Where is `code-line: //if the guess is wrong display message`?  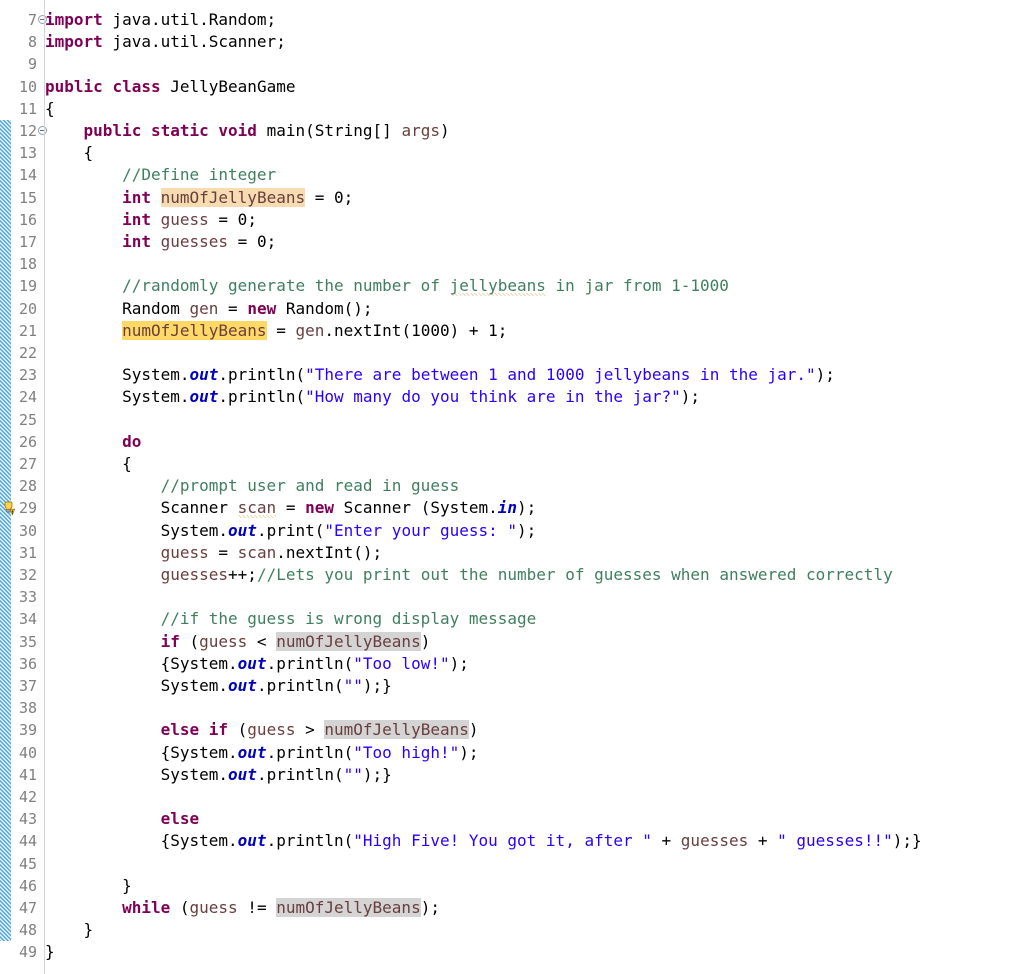 code-line: //if the guess is wrong display message is located at coordinates (291, 619).